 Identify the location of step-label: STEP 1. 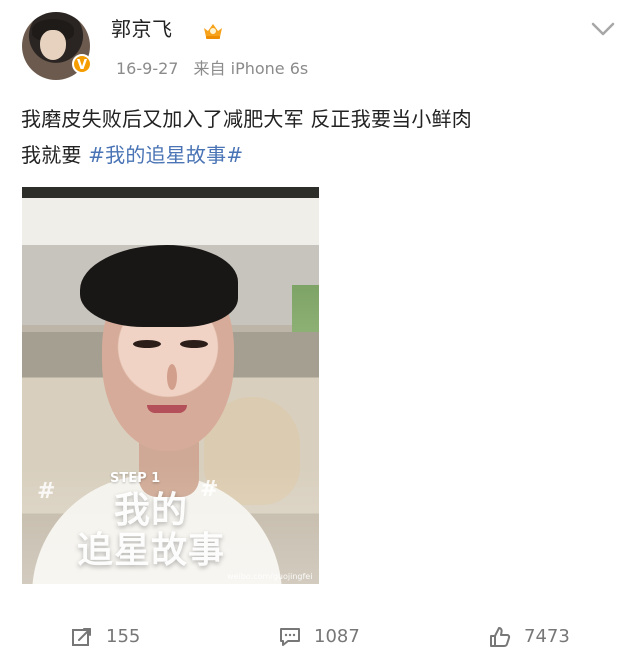
(135, 478).